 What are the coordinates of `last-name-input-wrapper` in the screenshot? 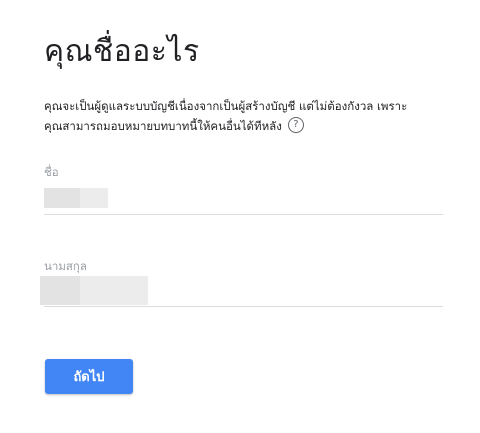 It's located at (241, 291).